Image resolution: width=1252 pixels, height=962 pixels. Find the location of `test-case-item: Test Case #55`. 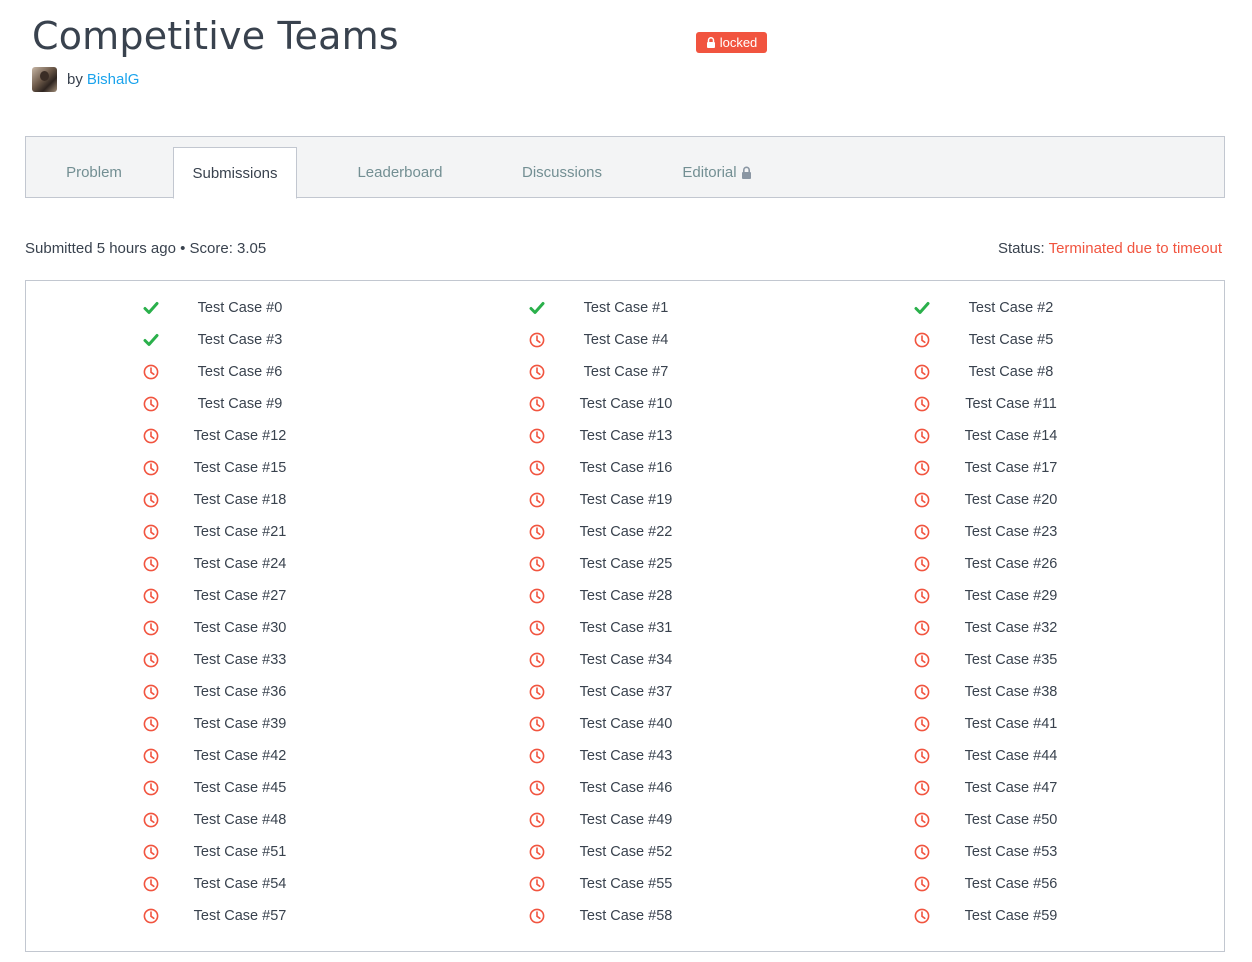

test-case-item: Test Case #55 is located at coordinates (614, 884).